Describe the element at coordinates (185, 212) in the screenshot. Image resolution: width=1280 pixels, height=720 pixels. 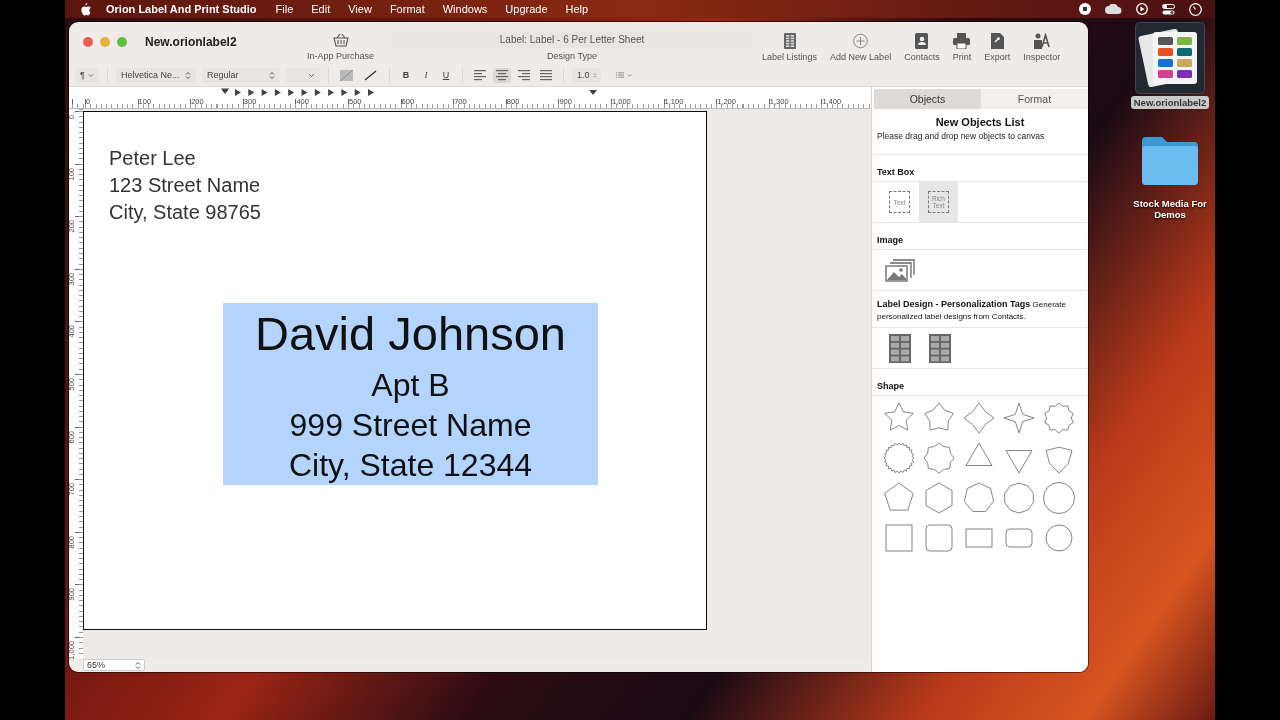
I see `return-address-line: City, State 98765` at that location.